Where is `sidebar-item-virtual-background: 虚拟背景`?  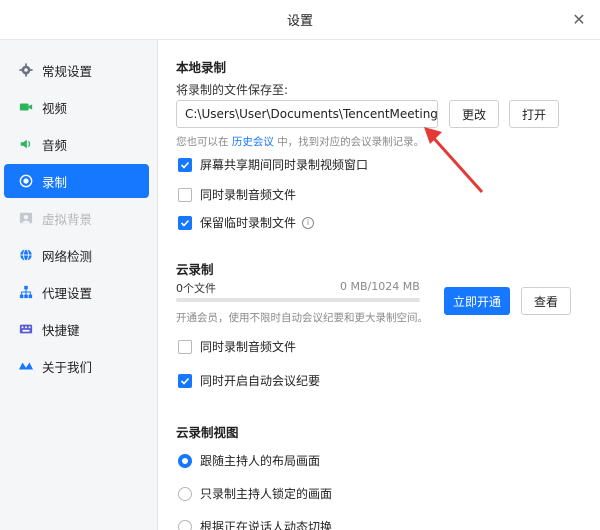 sidebar-item-virtual-background: 虚拟背景 is located at coordinates (76, 218).